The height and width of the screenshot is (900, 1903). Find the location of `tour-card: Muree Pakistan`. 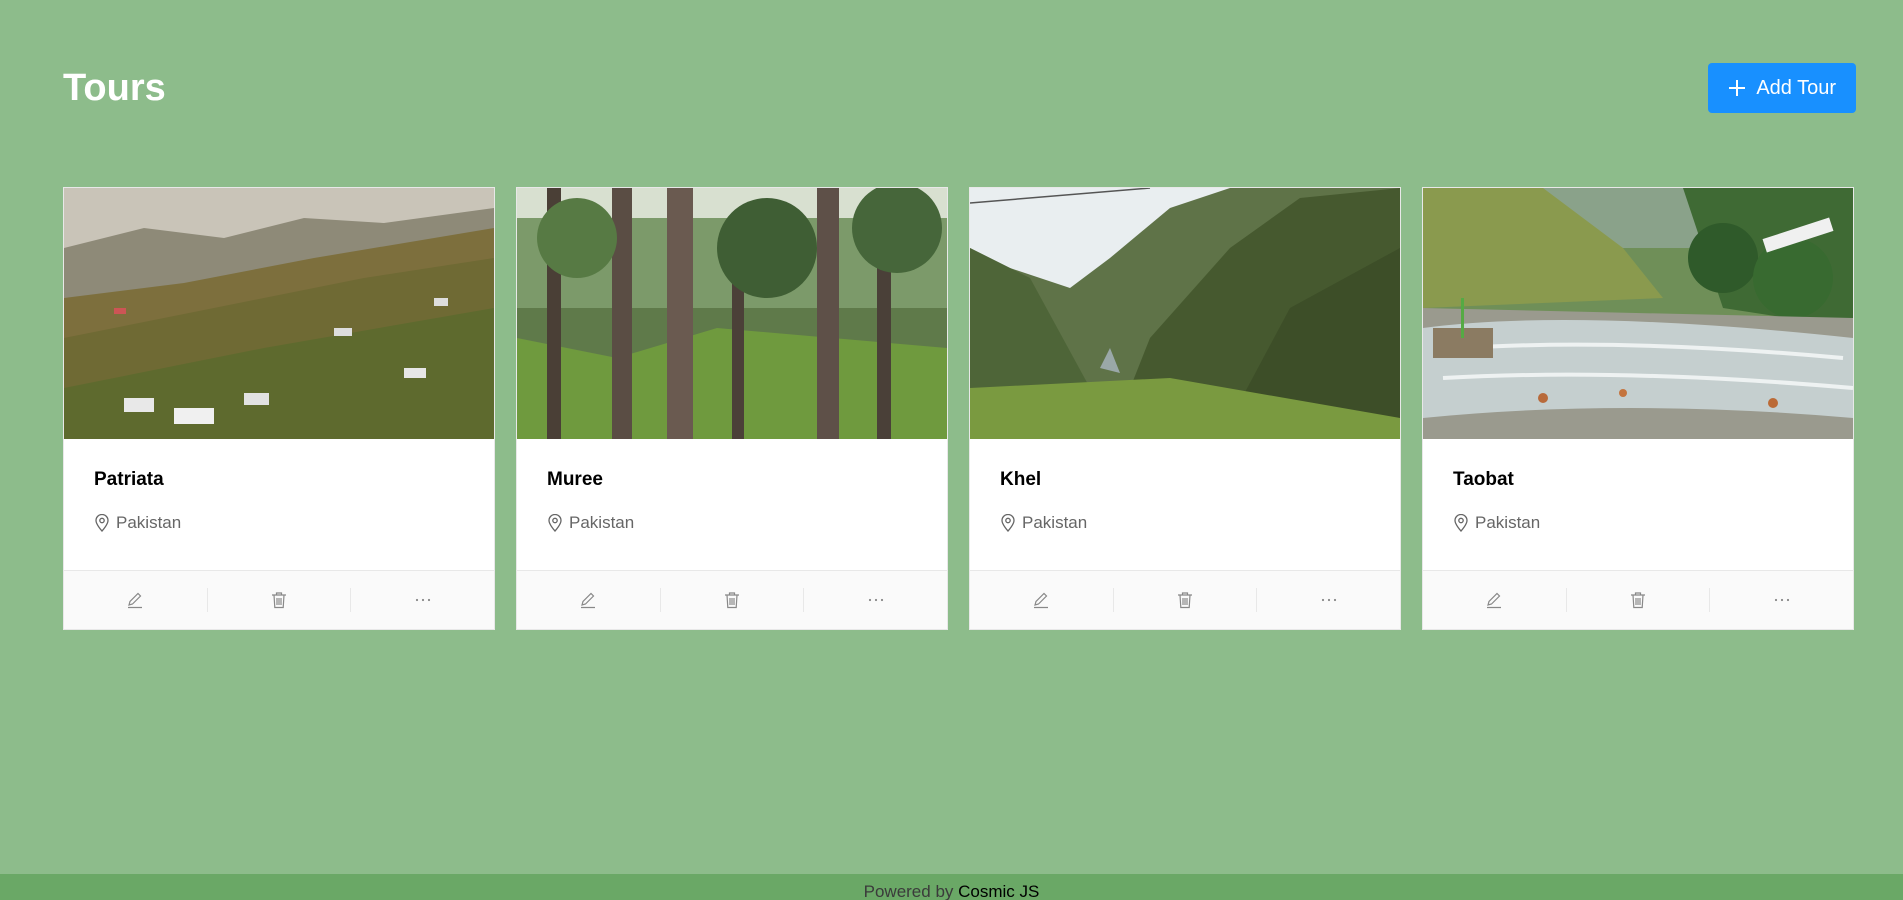

tour-card: Muree Pakistan is located at coordinates (732, 408).